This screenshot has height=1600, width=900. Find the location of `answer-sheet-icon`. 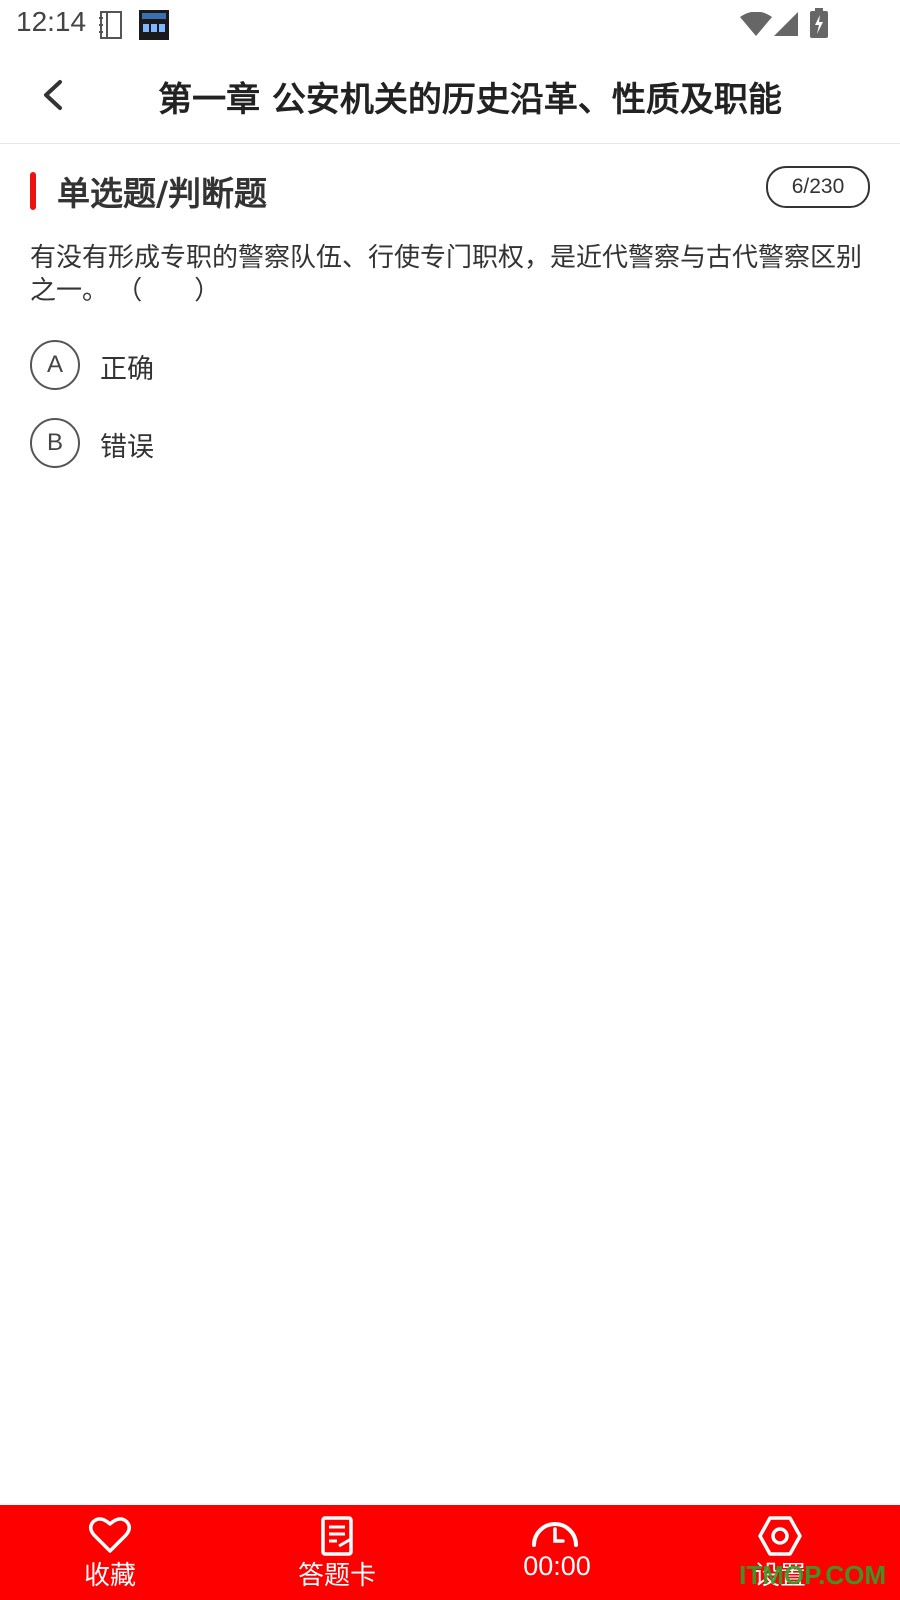

answer-sheet-icon is located at coordinates (337, 1536).